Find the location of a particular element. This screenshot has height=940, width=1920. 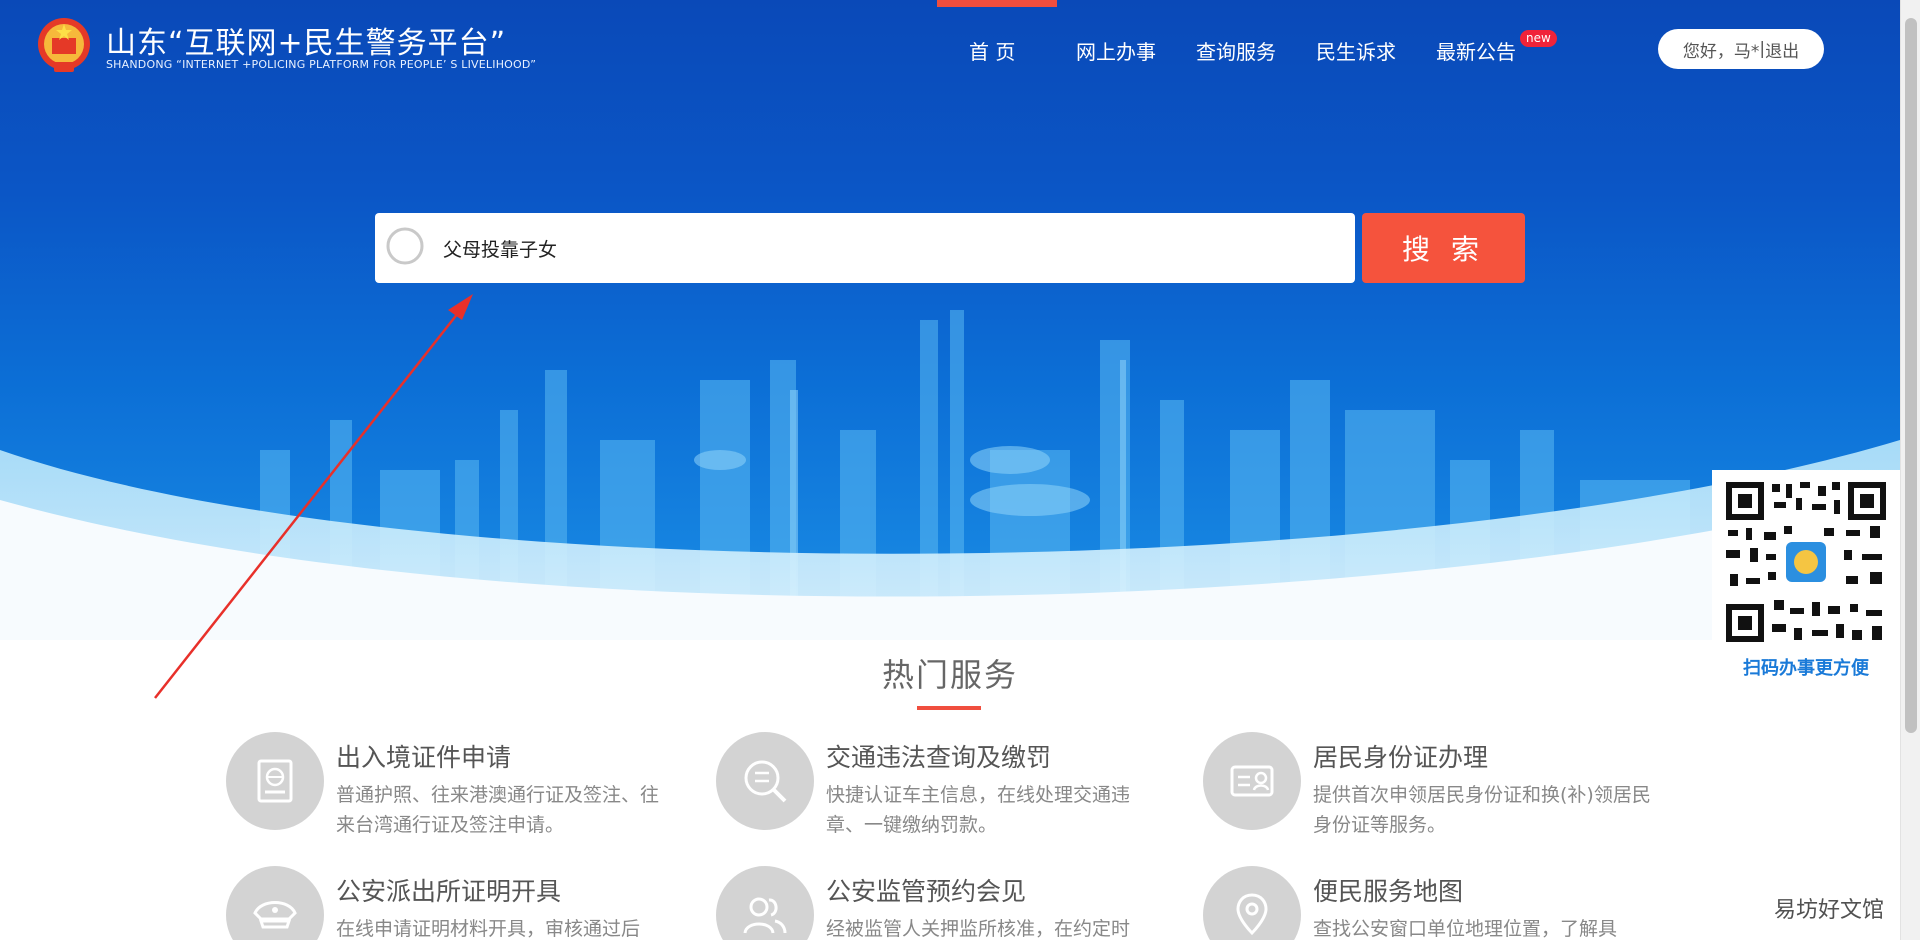

service-police-certificate: 公安派出所证明开具 在线申请证明材料开具，审核通过后 is located at coordinates (456, 903).